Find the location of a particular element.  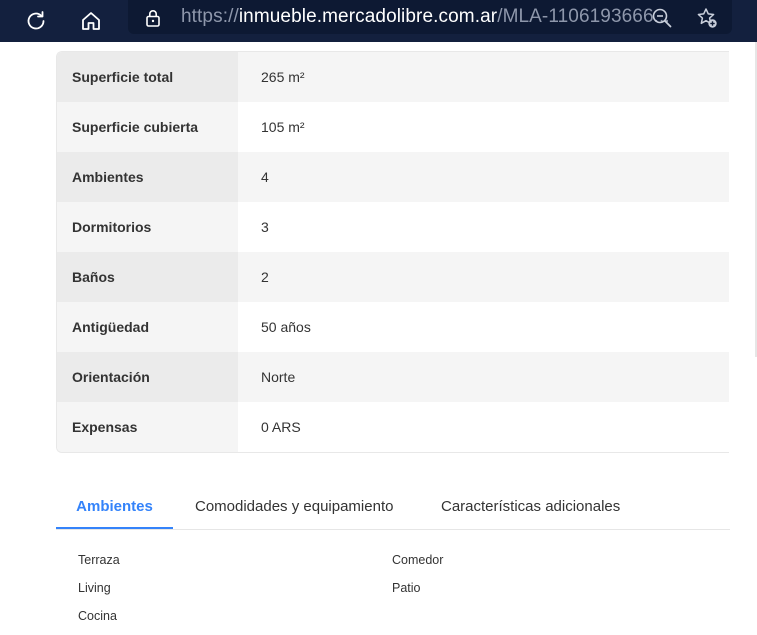

list-item: Terraza is located at coordinates (99, 560).